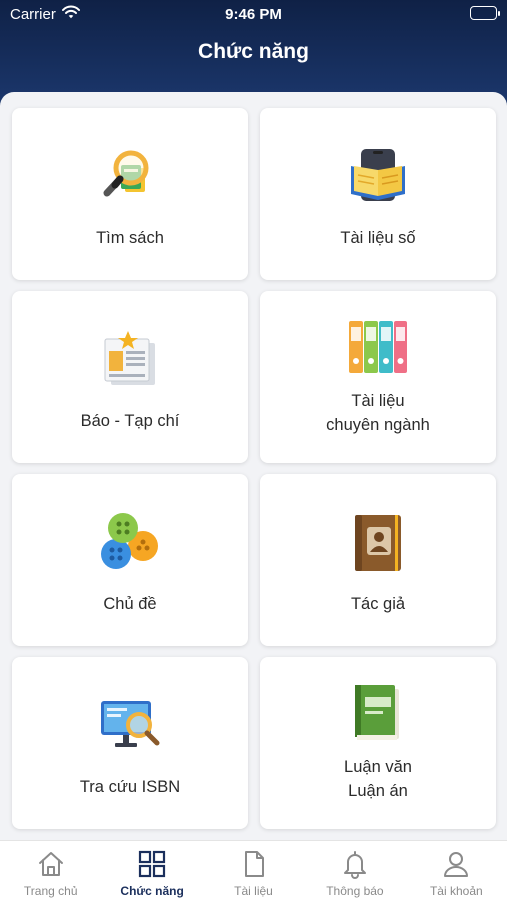  Describe the element at coordinates (378, 238) in the screenshot. I see `card-digital-docs-label: Tài liệu số` at that location.